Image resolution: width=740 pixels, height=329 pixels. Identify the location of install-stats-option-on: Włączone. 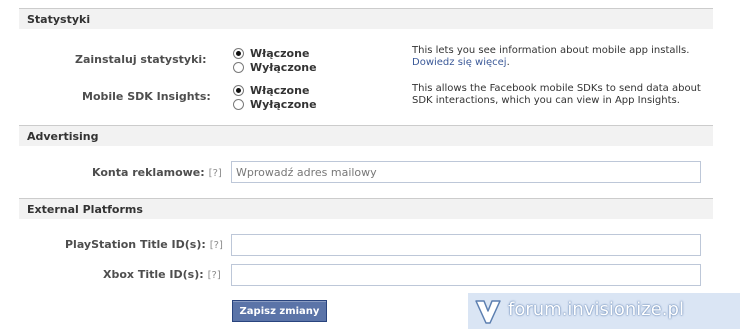
(271, 54).